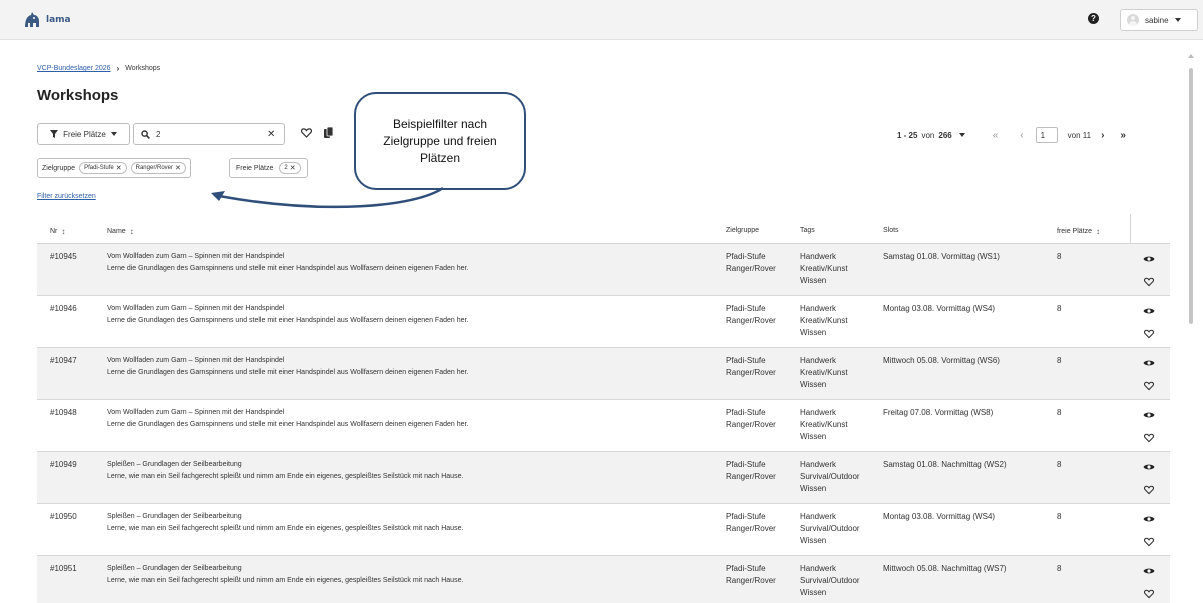 This screenshot has width=1203, height=603. I want to click on first-page-icon: «, so click(996, 135).